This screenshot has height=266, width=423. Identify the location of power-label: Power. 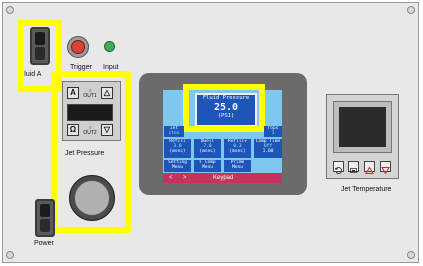
(44, 243).